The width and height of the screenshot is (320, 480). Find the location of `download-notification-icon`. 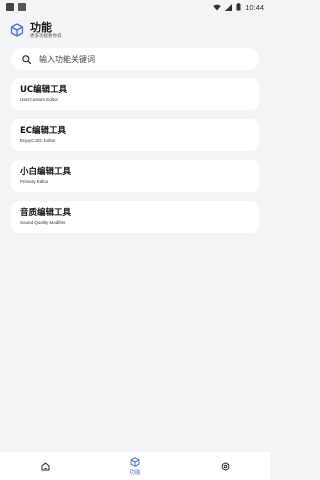

download-notification-icon is located at coordinates (22, 7).